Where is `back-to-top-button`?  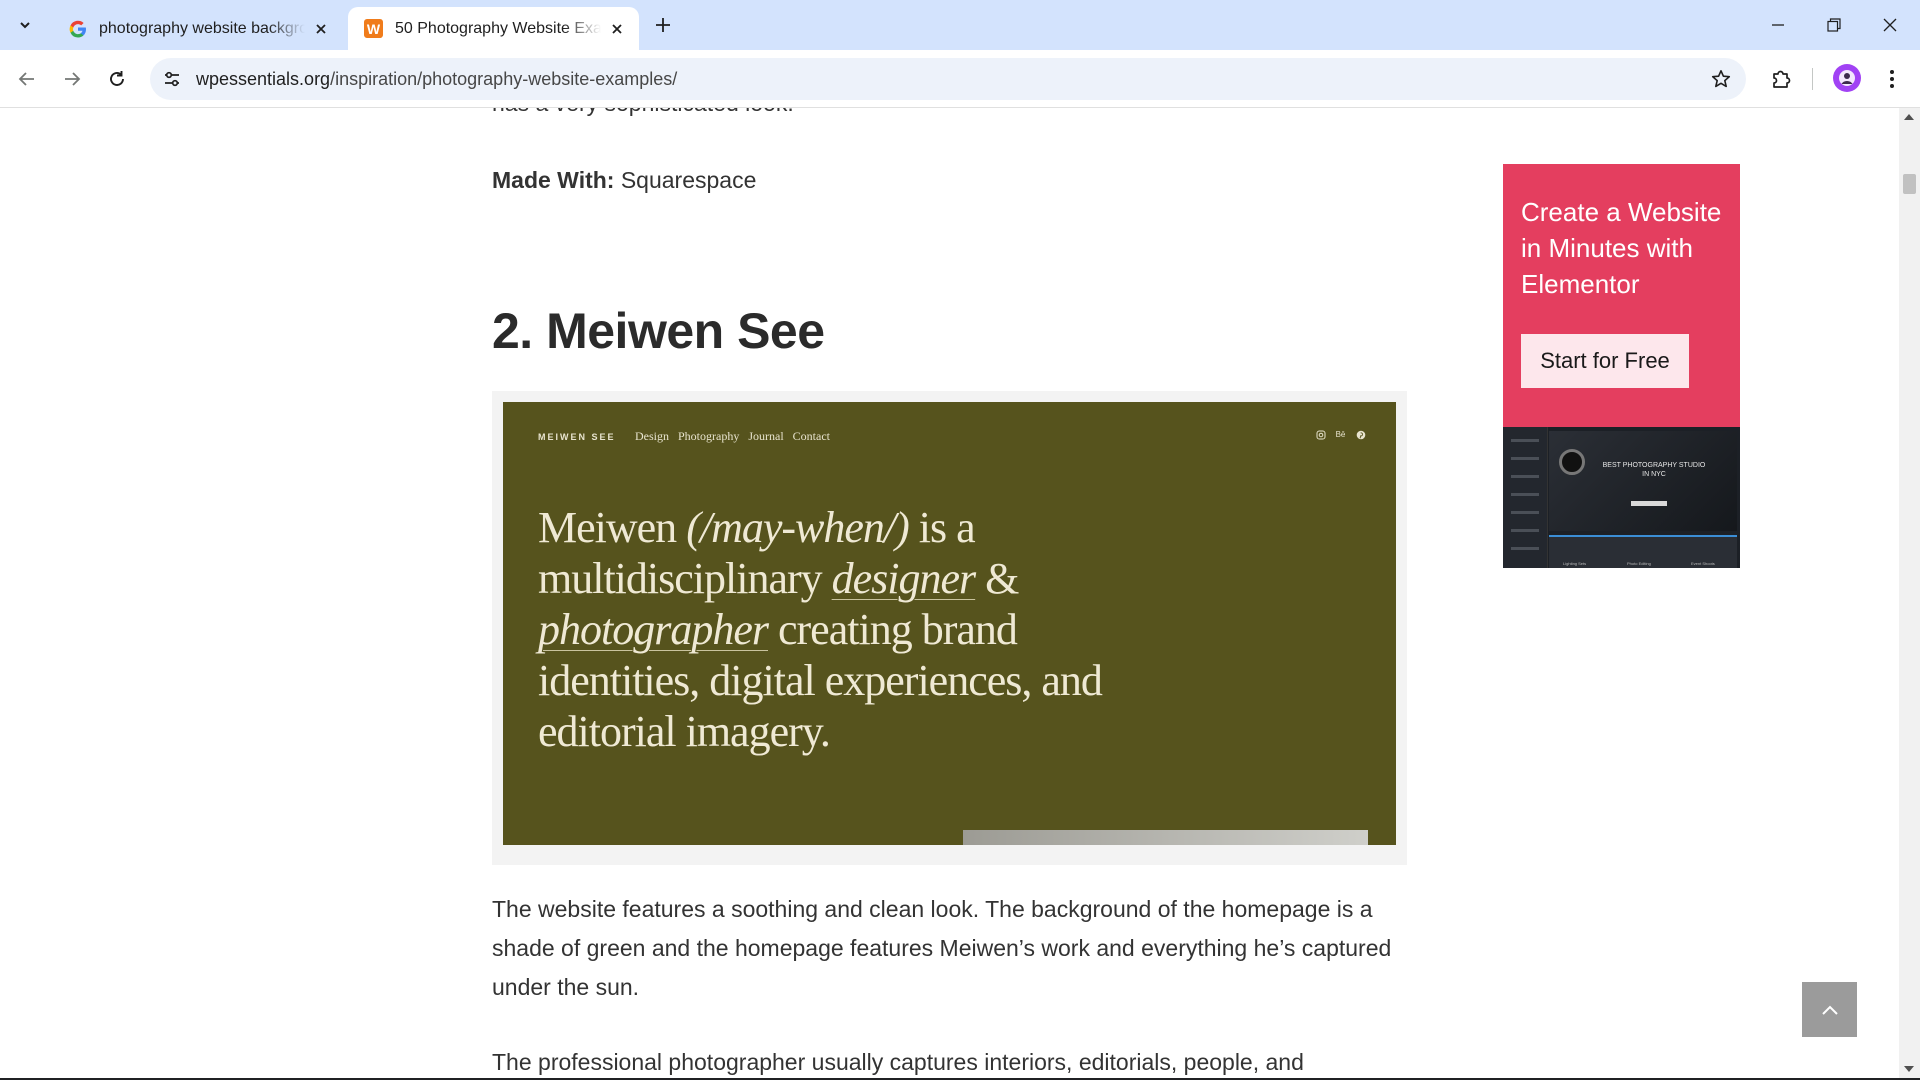
back-to-top-button is located at coordinates (1829, 1009).